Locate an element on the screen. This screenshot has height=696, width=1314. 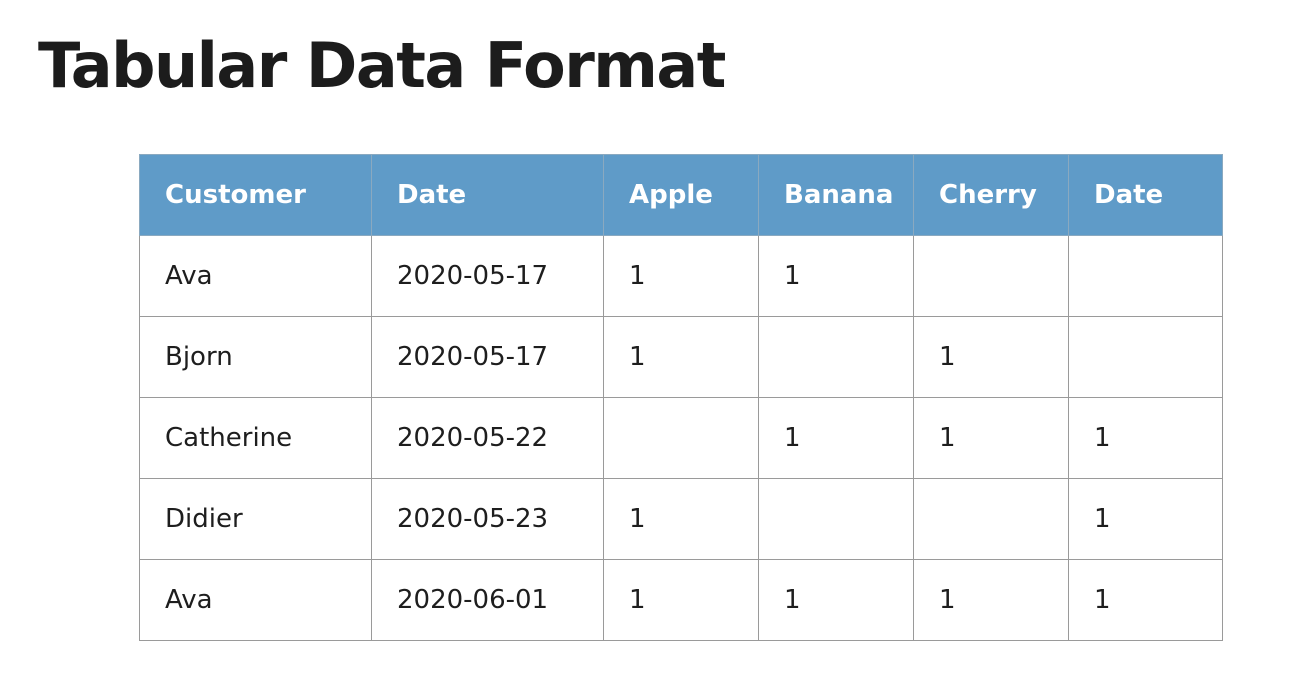
table-row: Didier 2020-05-23 1 1 is located at coordinates (681, 519).